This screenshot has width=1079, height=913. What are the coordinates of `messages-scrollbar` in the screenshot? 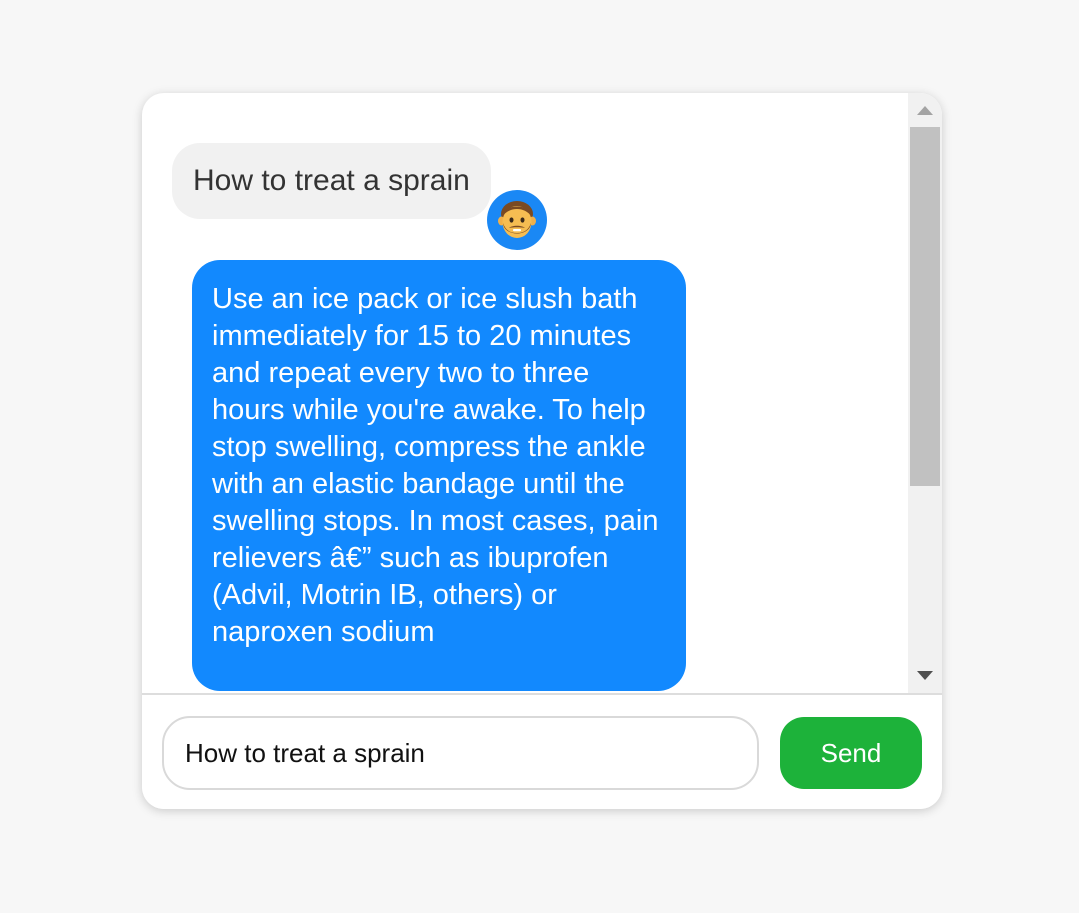 It's located at (925, 393).